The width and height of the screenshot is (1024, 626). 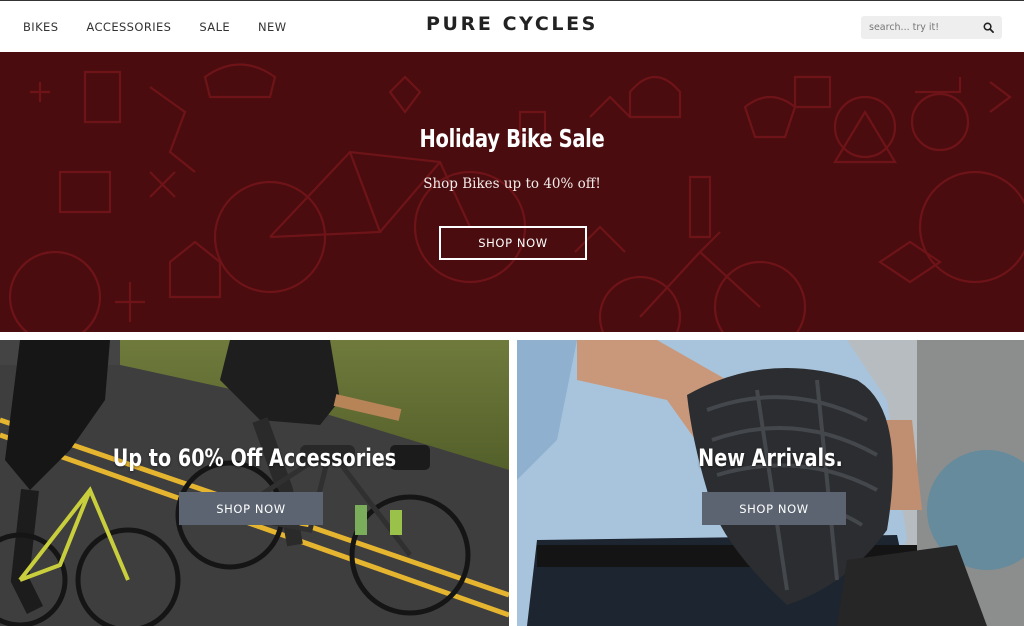 I want to click on promo-accessories-title: Up to 60% Off Accessories, so click(x=254, y=458).